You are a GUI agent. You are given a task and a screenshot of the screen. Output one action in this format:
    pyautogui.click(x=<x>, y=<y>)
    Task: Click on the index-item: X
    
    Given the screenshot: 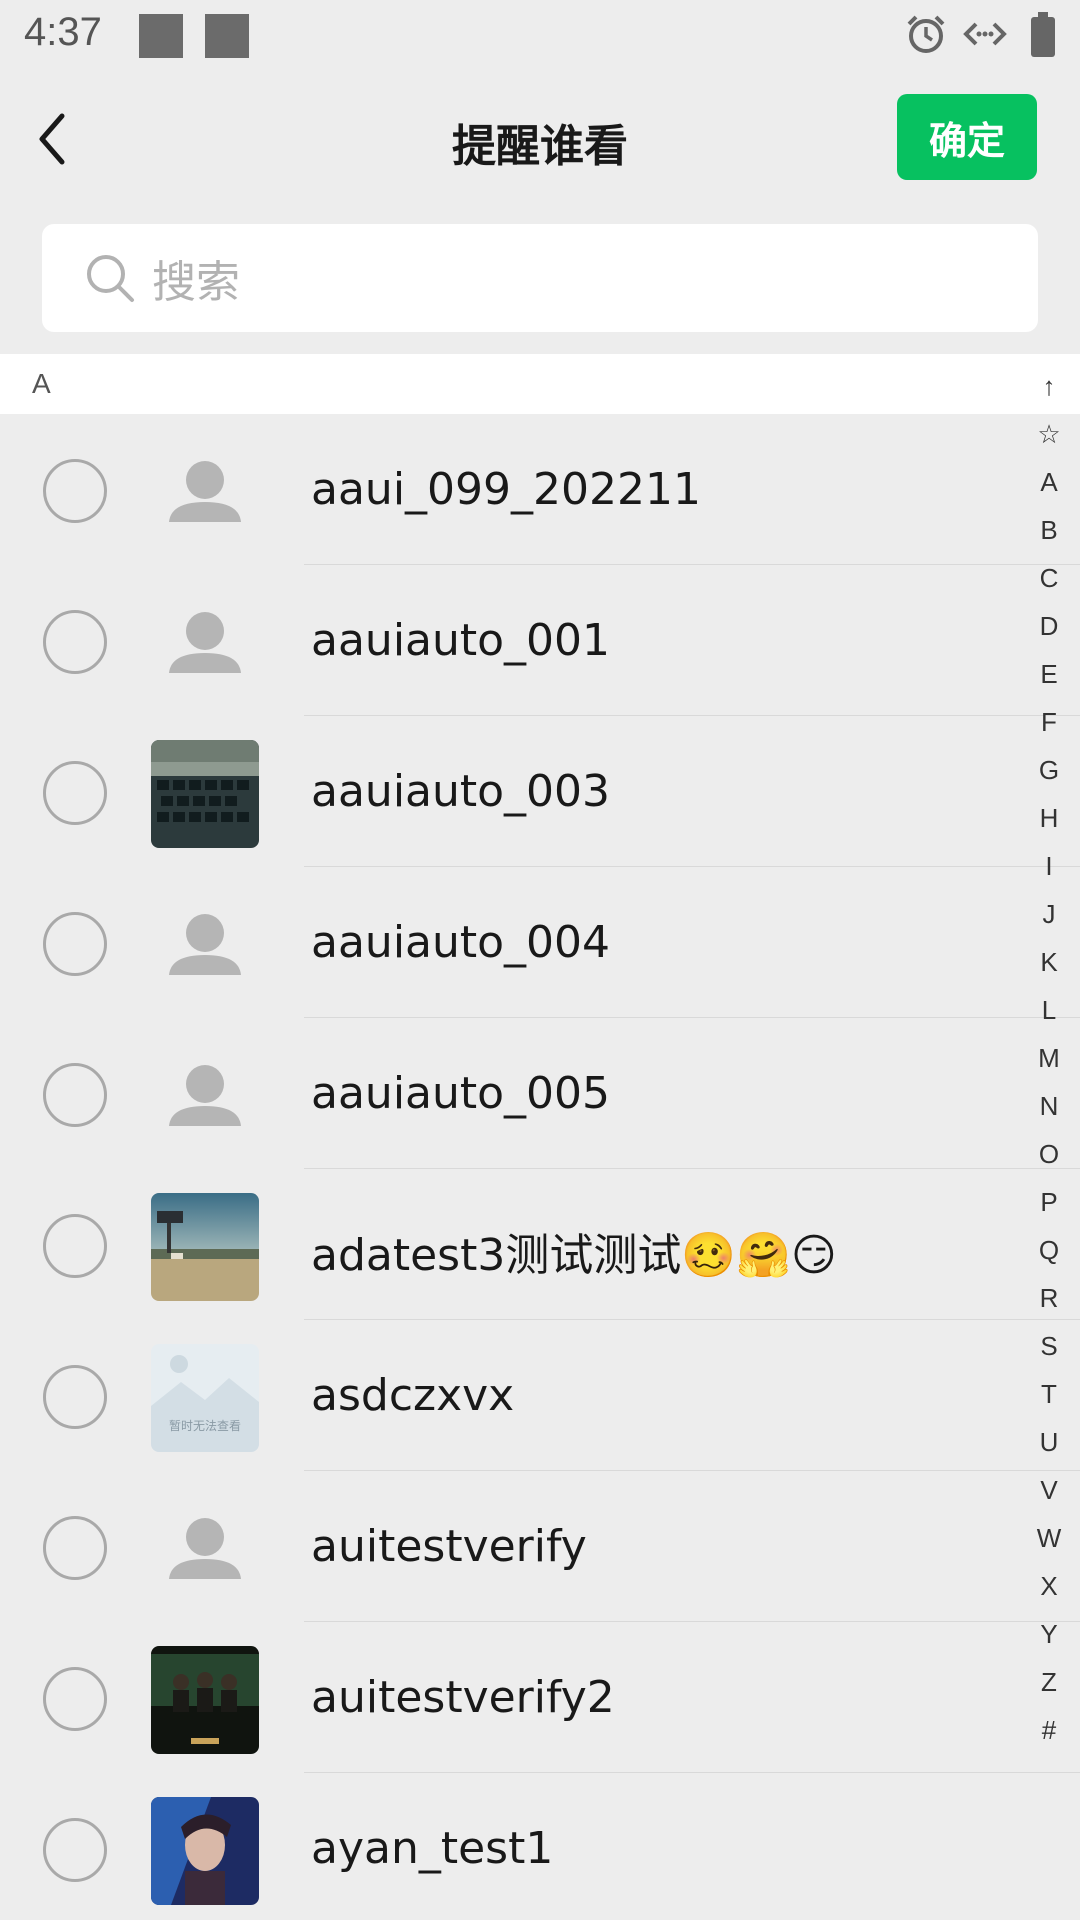 What is the action you would take?
    pyautogui.click(x=1049, y=1586)
    